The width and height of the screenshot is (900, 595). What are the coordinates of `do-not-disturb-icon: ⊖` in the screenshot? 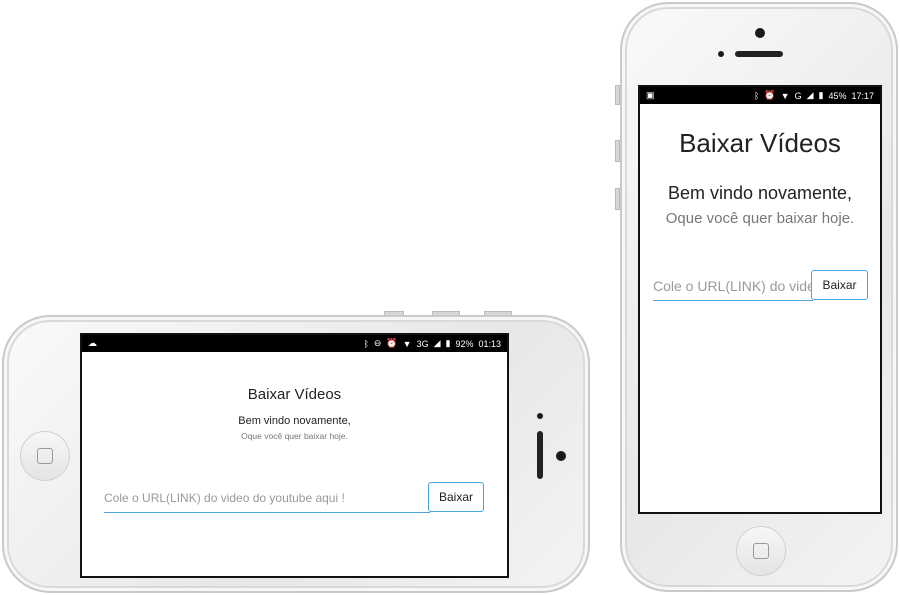 It's located at (377, 343).